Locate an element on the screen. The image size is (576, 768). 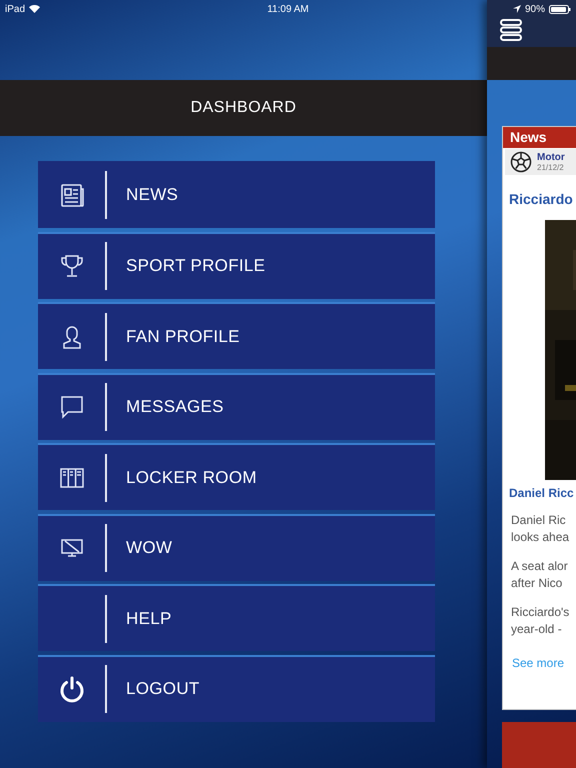
speech-bubble-icon is located at coordinates (71, 407).